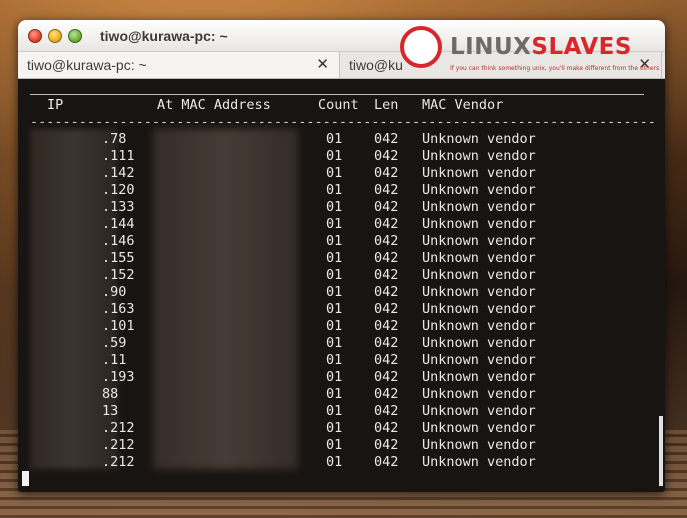  Describe the element at coordinates (340, 326) in the screenshot. I see `table-row: .101 01 042 Unknown vendor` at that location.